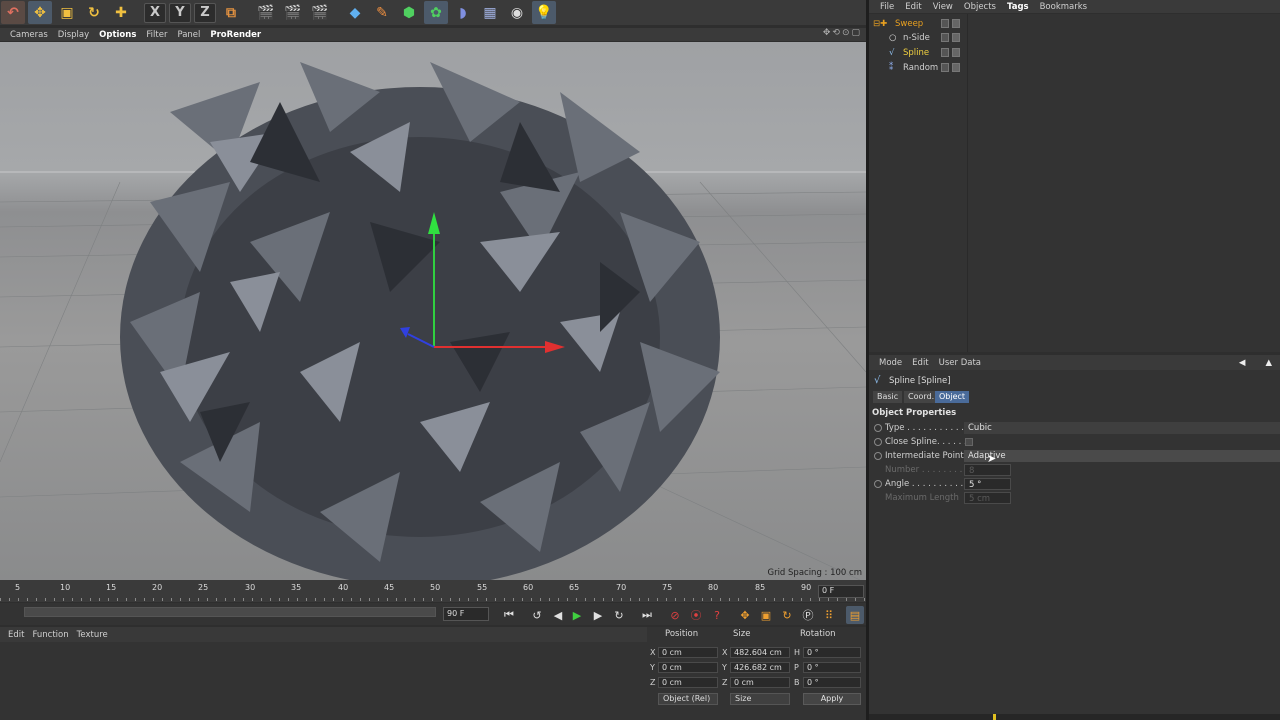 Image resolution: width=1280 pixels, height=720 pixels. I want to click on status-strip, so click(1074, 717).